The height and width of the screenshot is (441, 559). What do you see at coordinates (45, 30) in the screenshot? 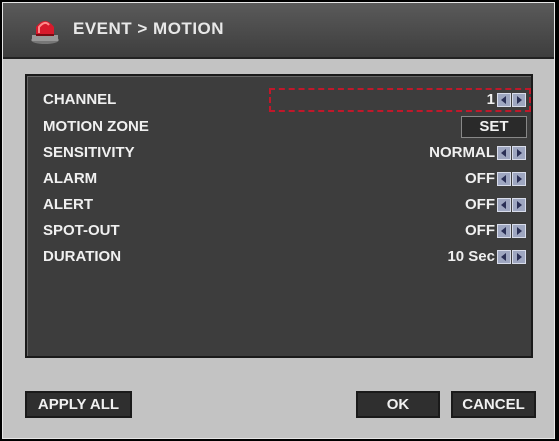
I see `alarm-light-icon` at bounding box center [45, 30].